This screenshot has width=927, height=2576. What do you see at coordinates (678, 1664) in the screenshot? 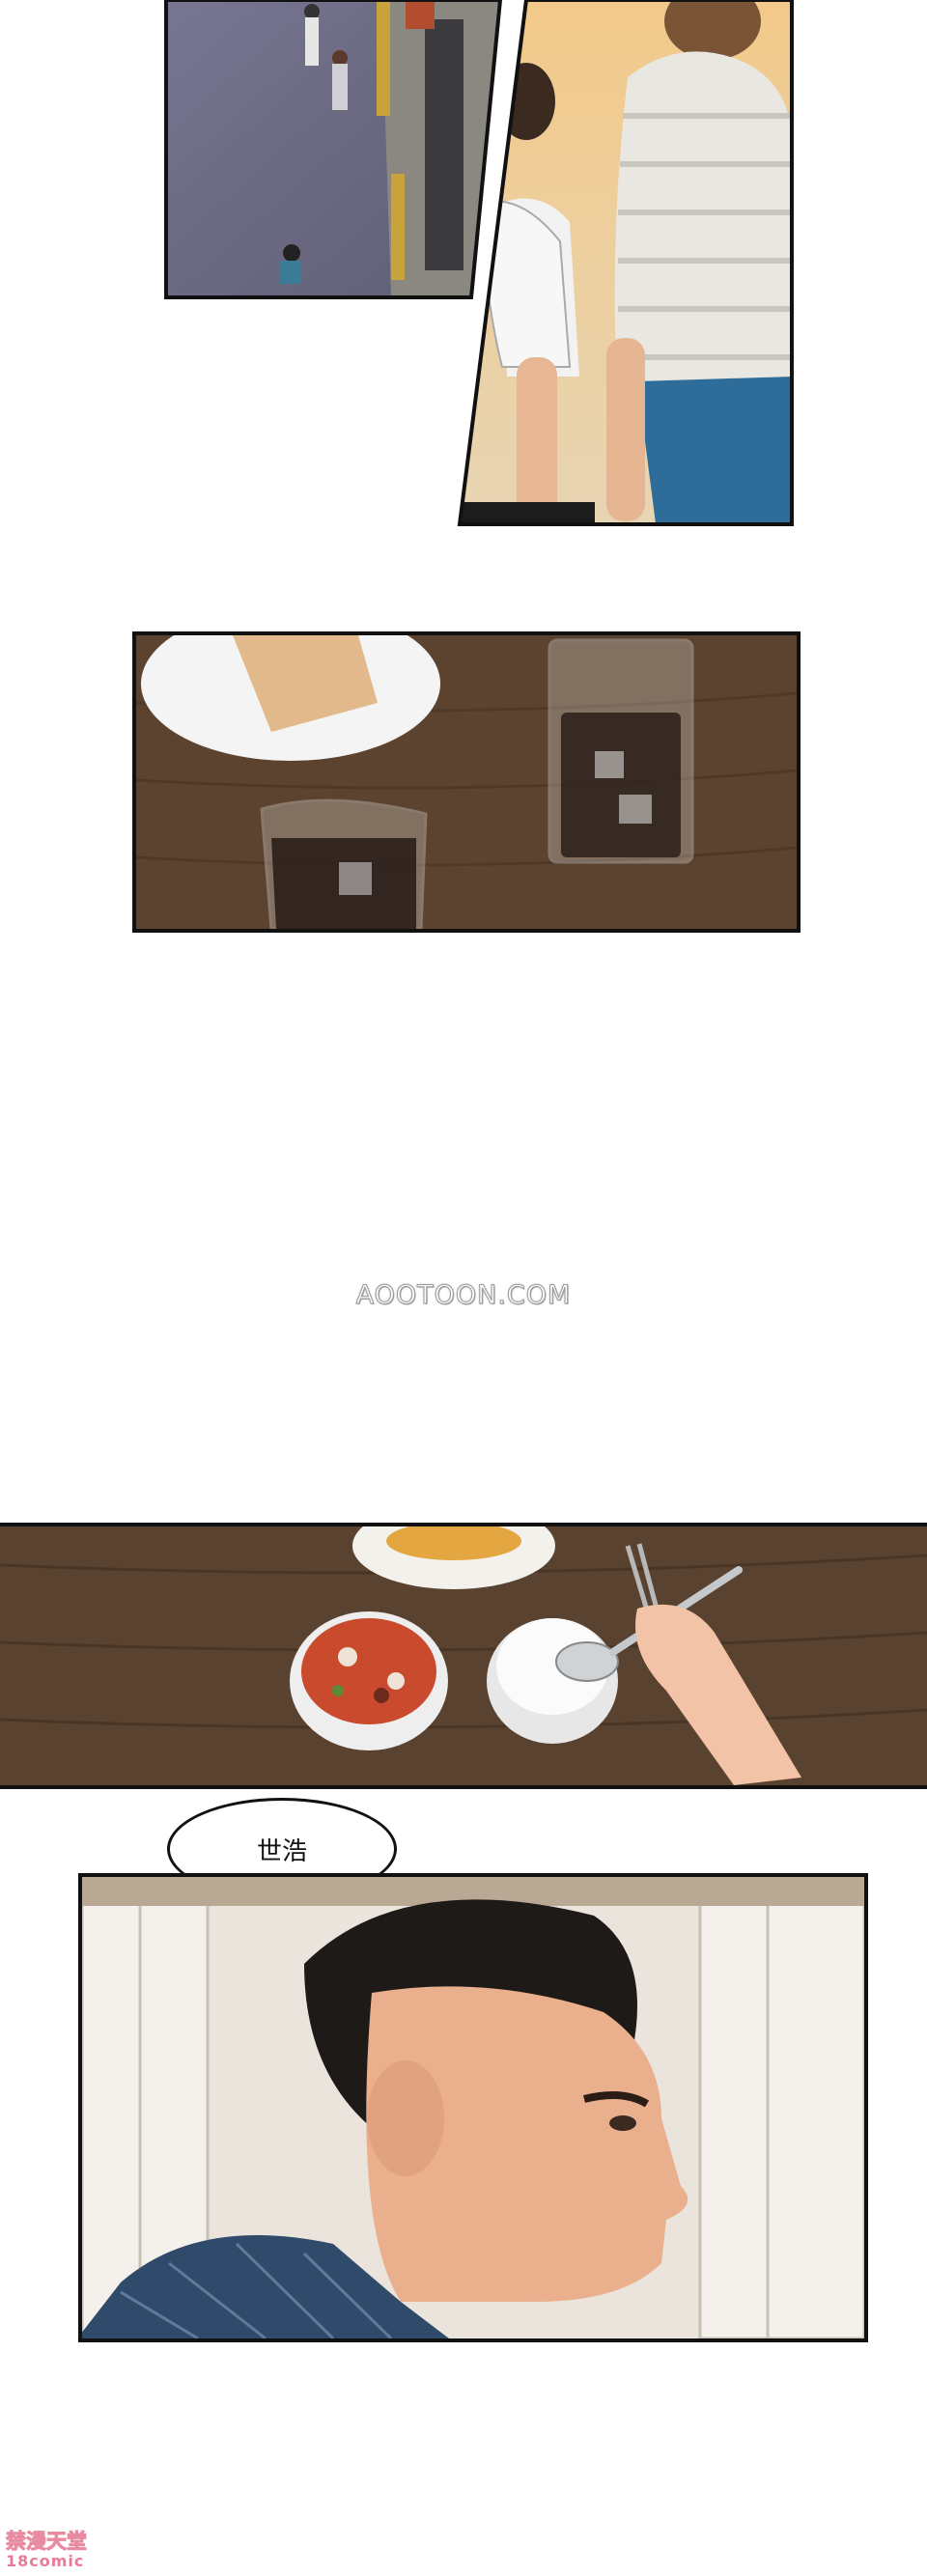
I see `spoon-hand` at bounding box center [678, 1664].